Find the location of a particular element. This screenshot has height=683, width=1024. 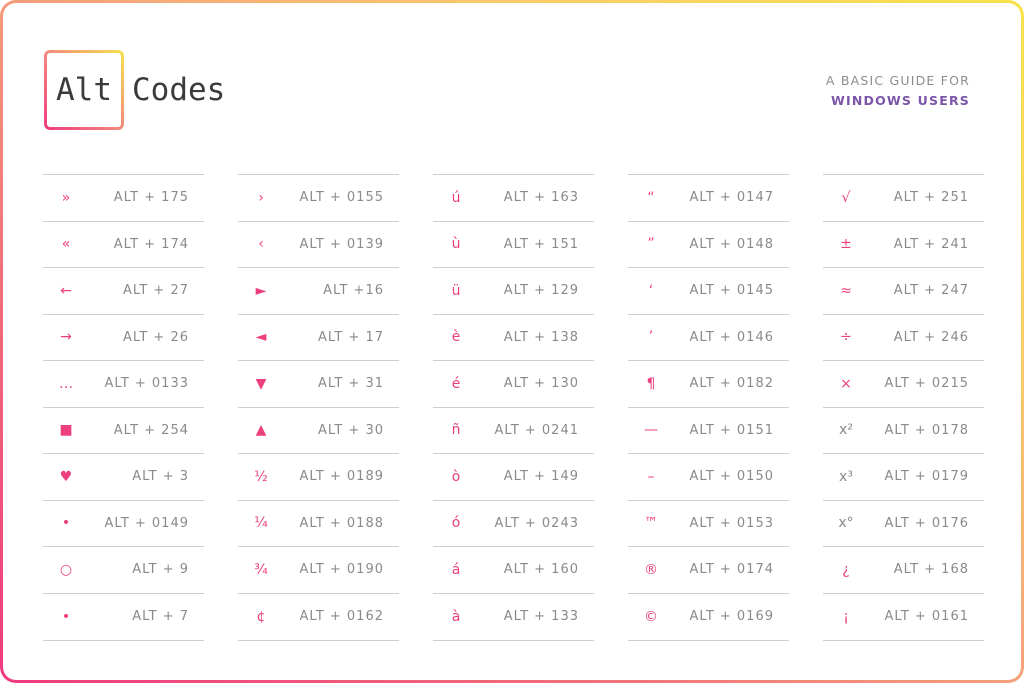

code-row: ← ALT + 27 is located at coordinates (123, 290).